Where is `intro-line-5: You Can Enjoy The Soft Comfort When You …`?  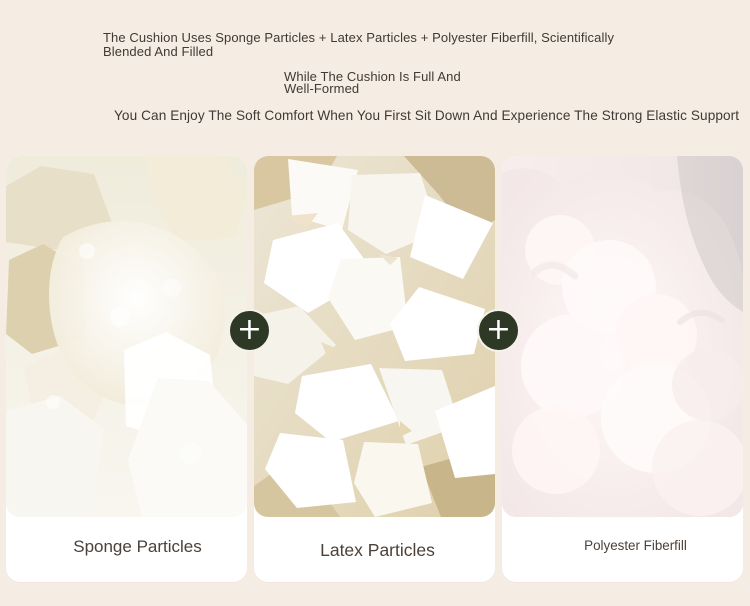
intro-line-5: You Can Enjoy The Soft Comfort When You … is located at coordinates (427, 115).